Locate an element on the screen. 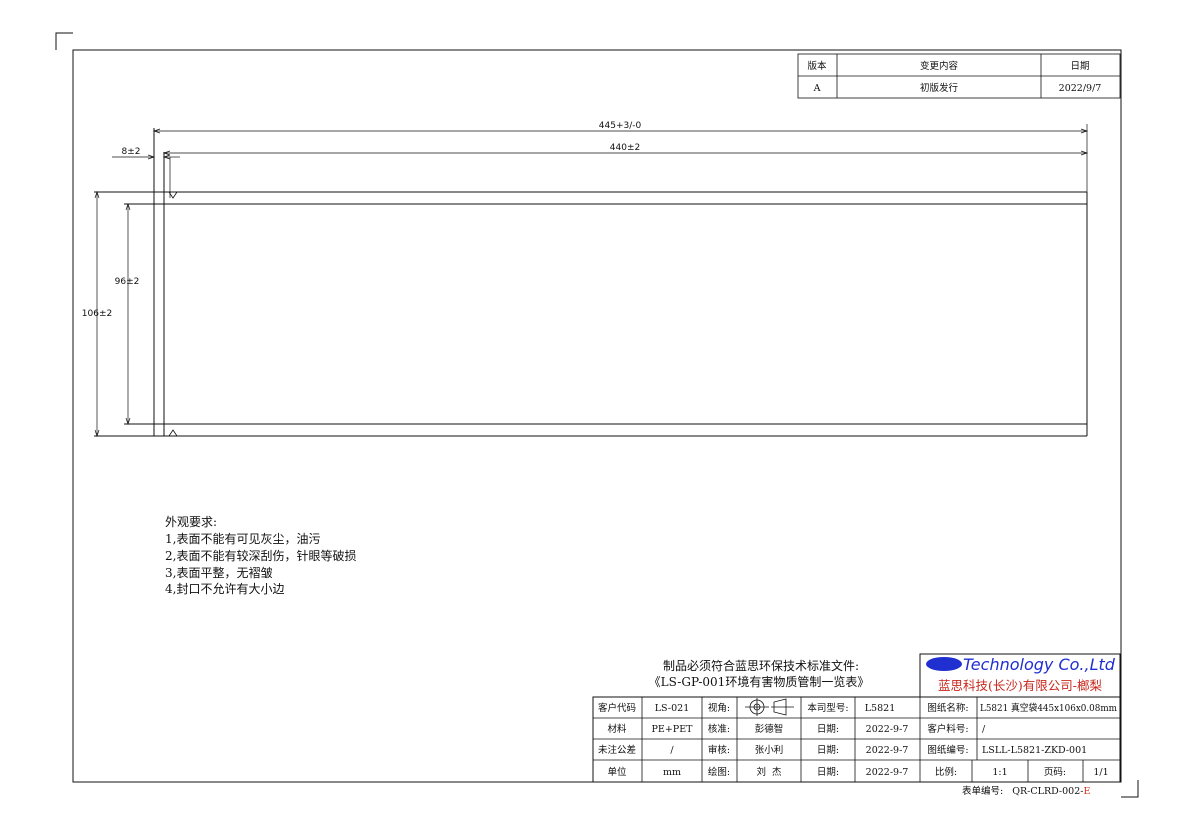  page-label: 页码: is located at coordinates (1055, 772).